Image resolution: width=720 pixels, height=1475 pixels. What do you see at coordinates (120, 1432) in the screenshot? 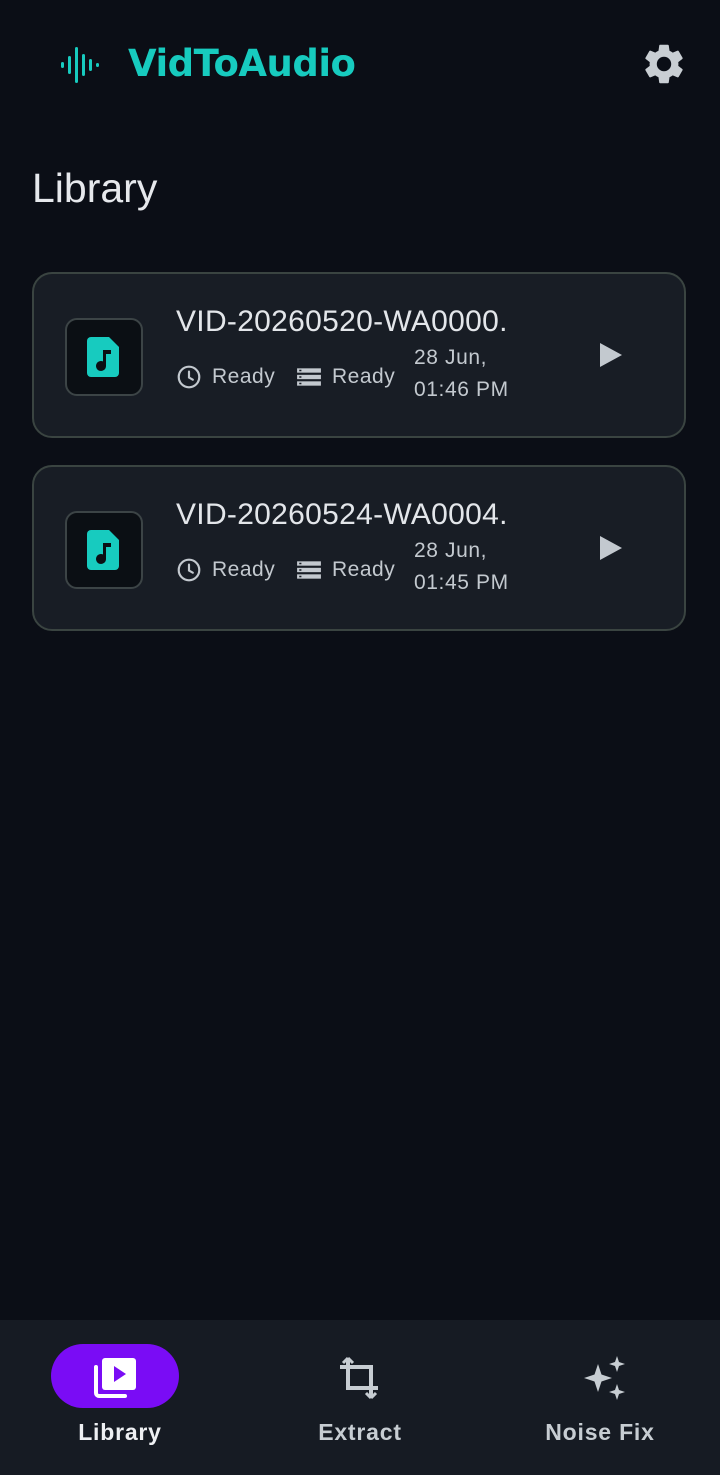
I see `nav-label: Library` at bounding box center [120, 1432].